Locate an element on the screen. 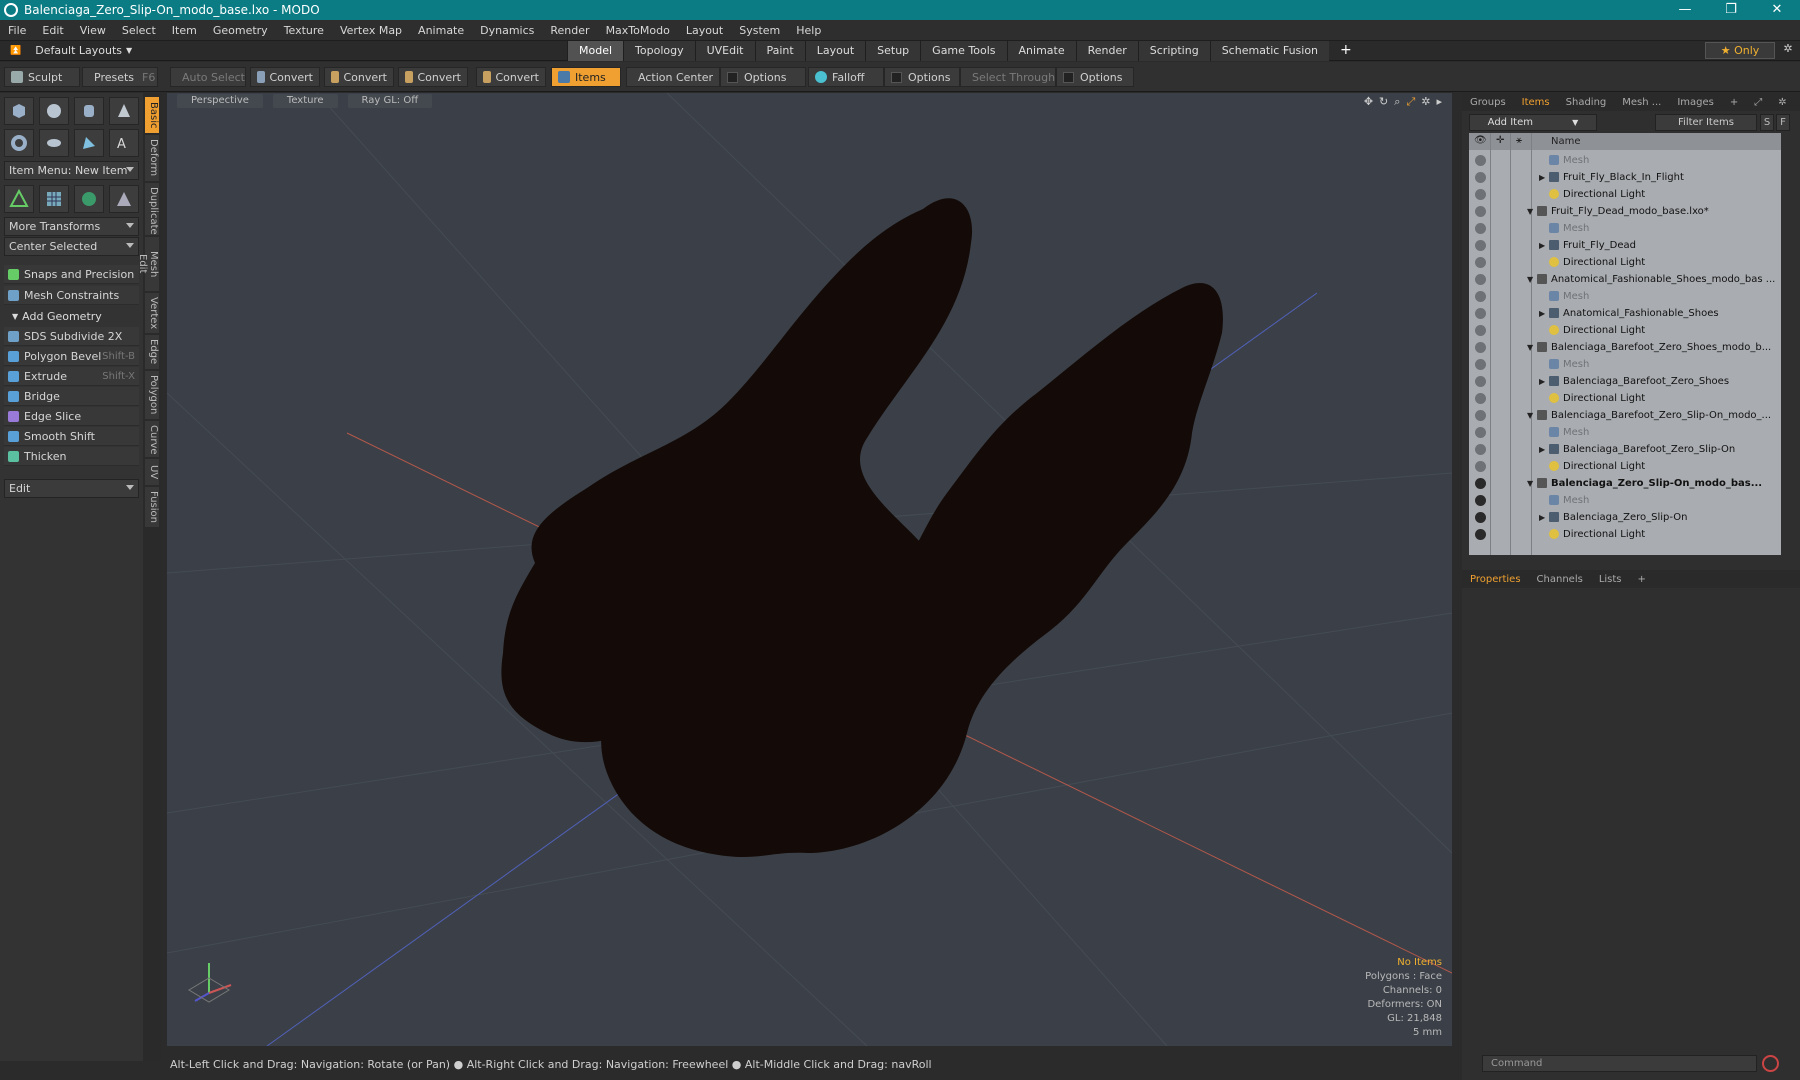  edge-slice-button: Edge Slice is located at coordinates (71, 416).